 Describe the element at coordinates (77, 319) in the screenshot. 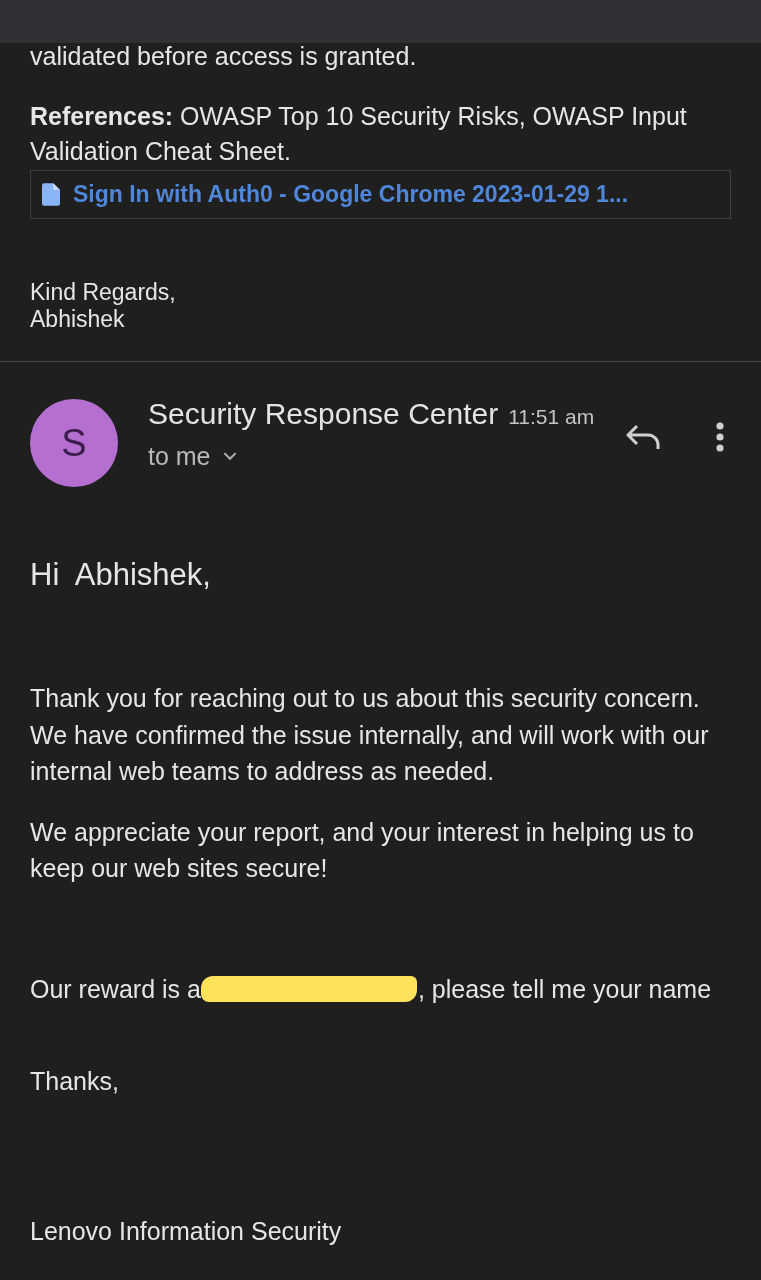

I see `signature-text: Abhishek` at that location.